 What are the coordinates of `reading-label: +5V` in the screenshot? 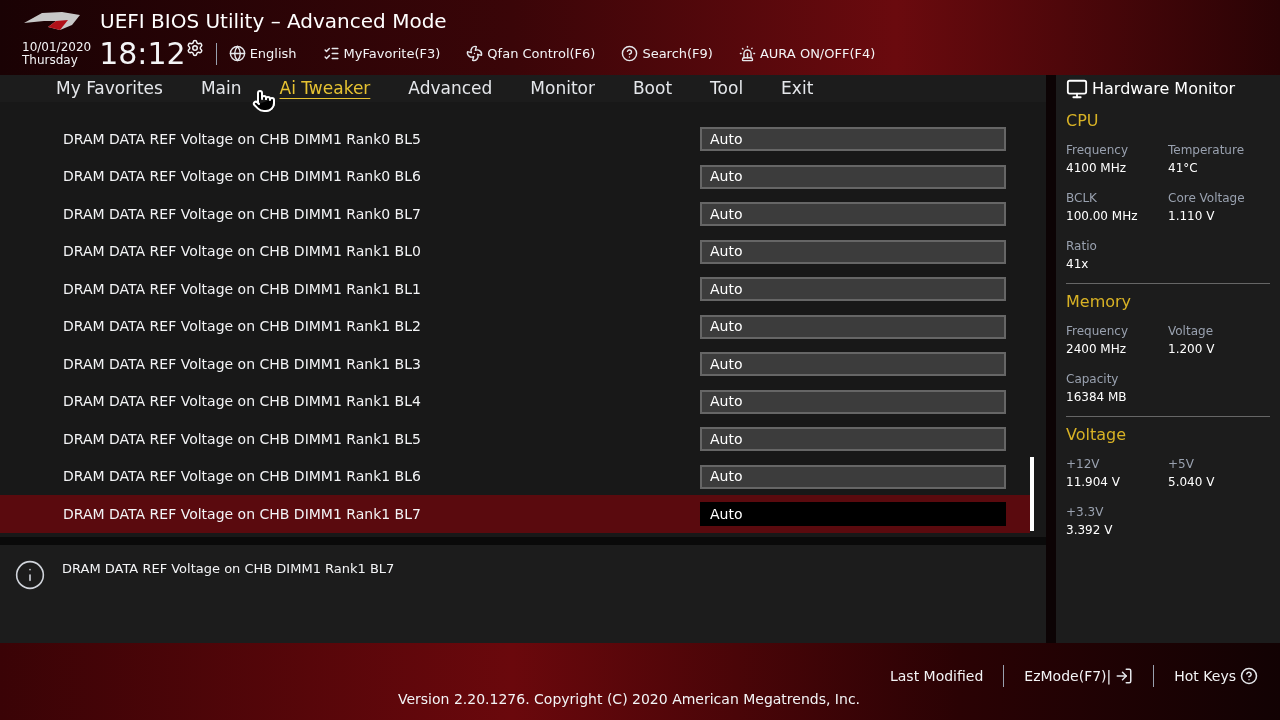 It's located at (1181, 464).